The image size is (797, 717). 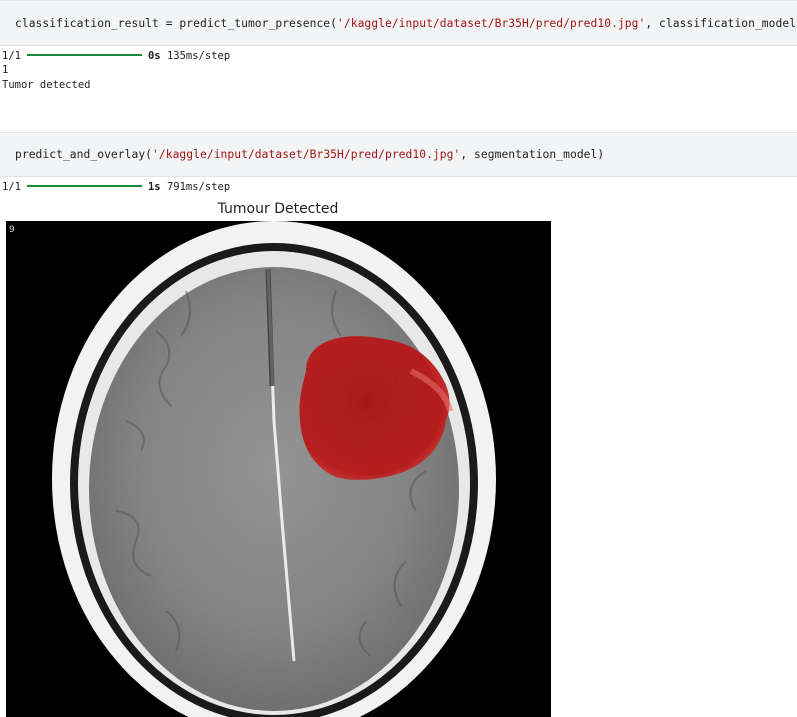 I want to click on output-value: 1, so click(x=5, y=70).